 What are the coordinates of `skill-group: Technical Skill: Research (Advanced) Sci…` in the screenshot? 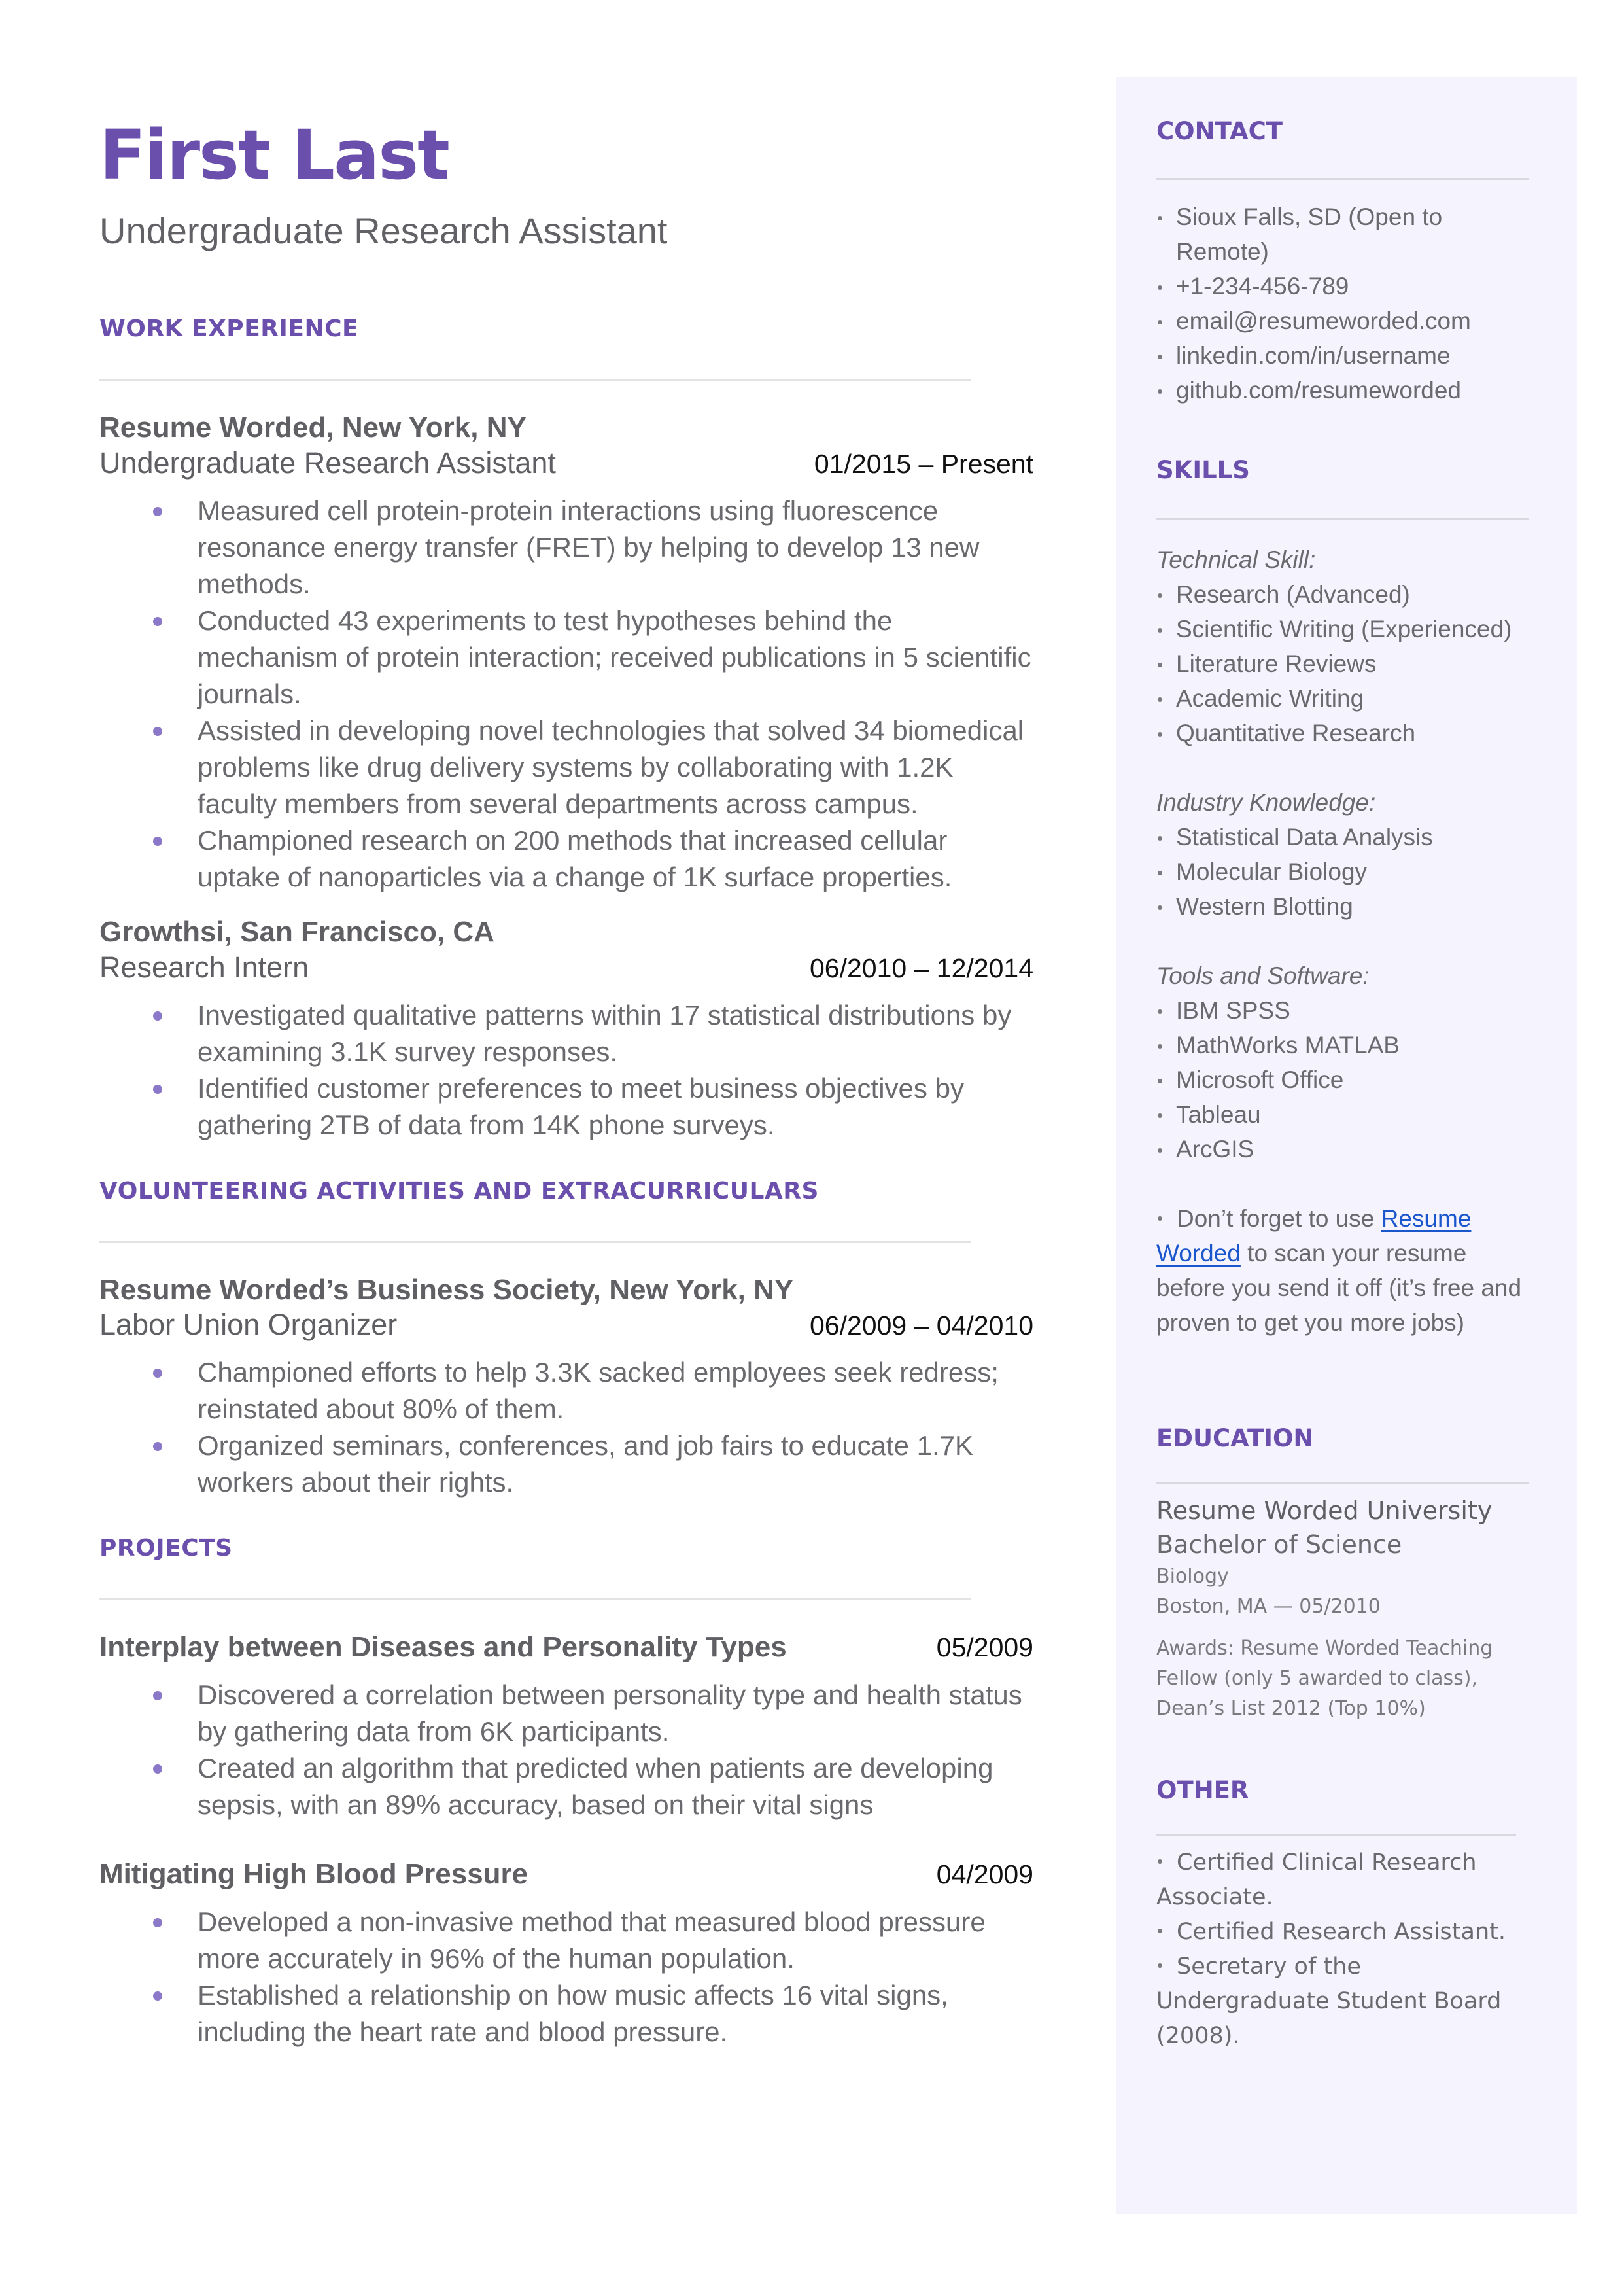 It's located at (1346, 646).